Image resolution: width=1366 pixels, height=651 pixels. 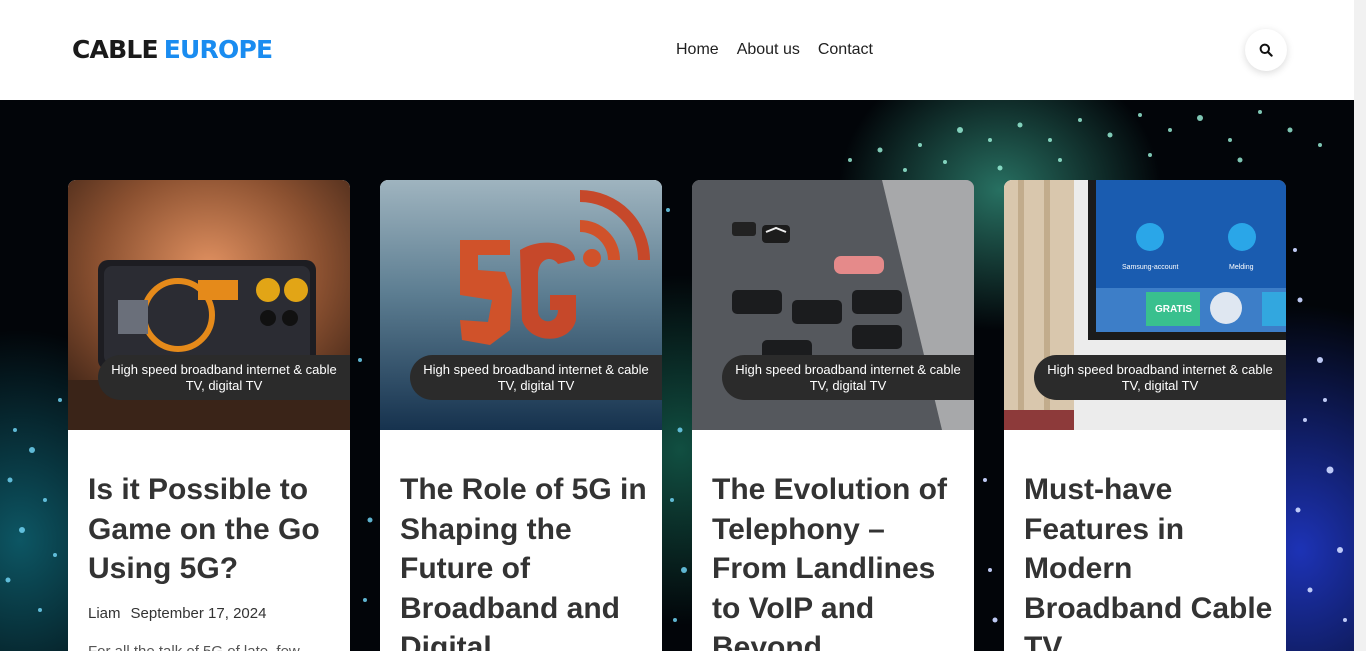 I want to click on nav-contact: Contact, so click(x=845, y=50).